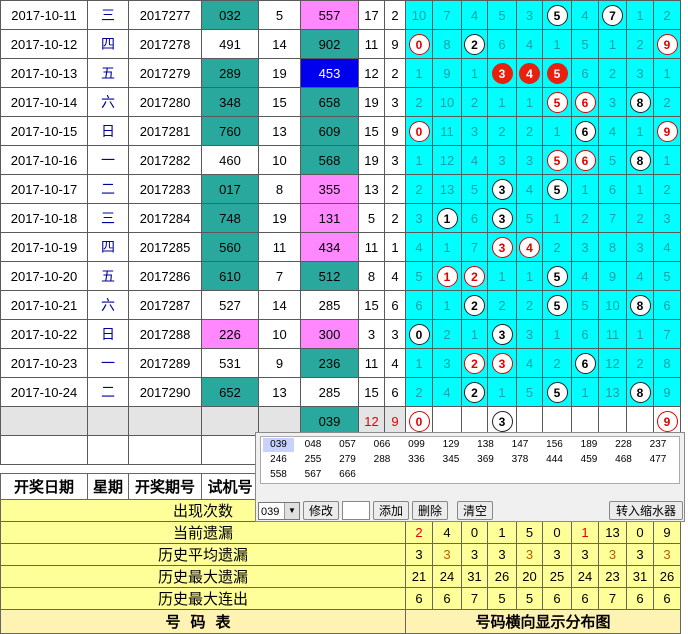 The height and width of the screenshot is (634, 688). What do you see at coordinates (485, 460) in the screenshot?
I see `number-list-item: 369` at bounding box center [485, 460].